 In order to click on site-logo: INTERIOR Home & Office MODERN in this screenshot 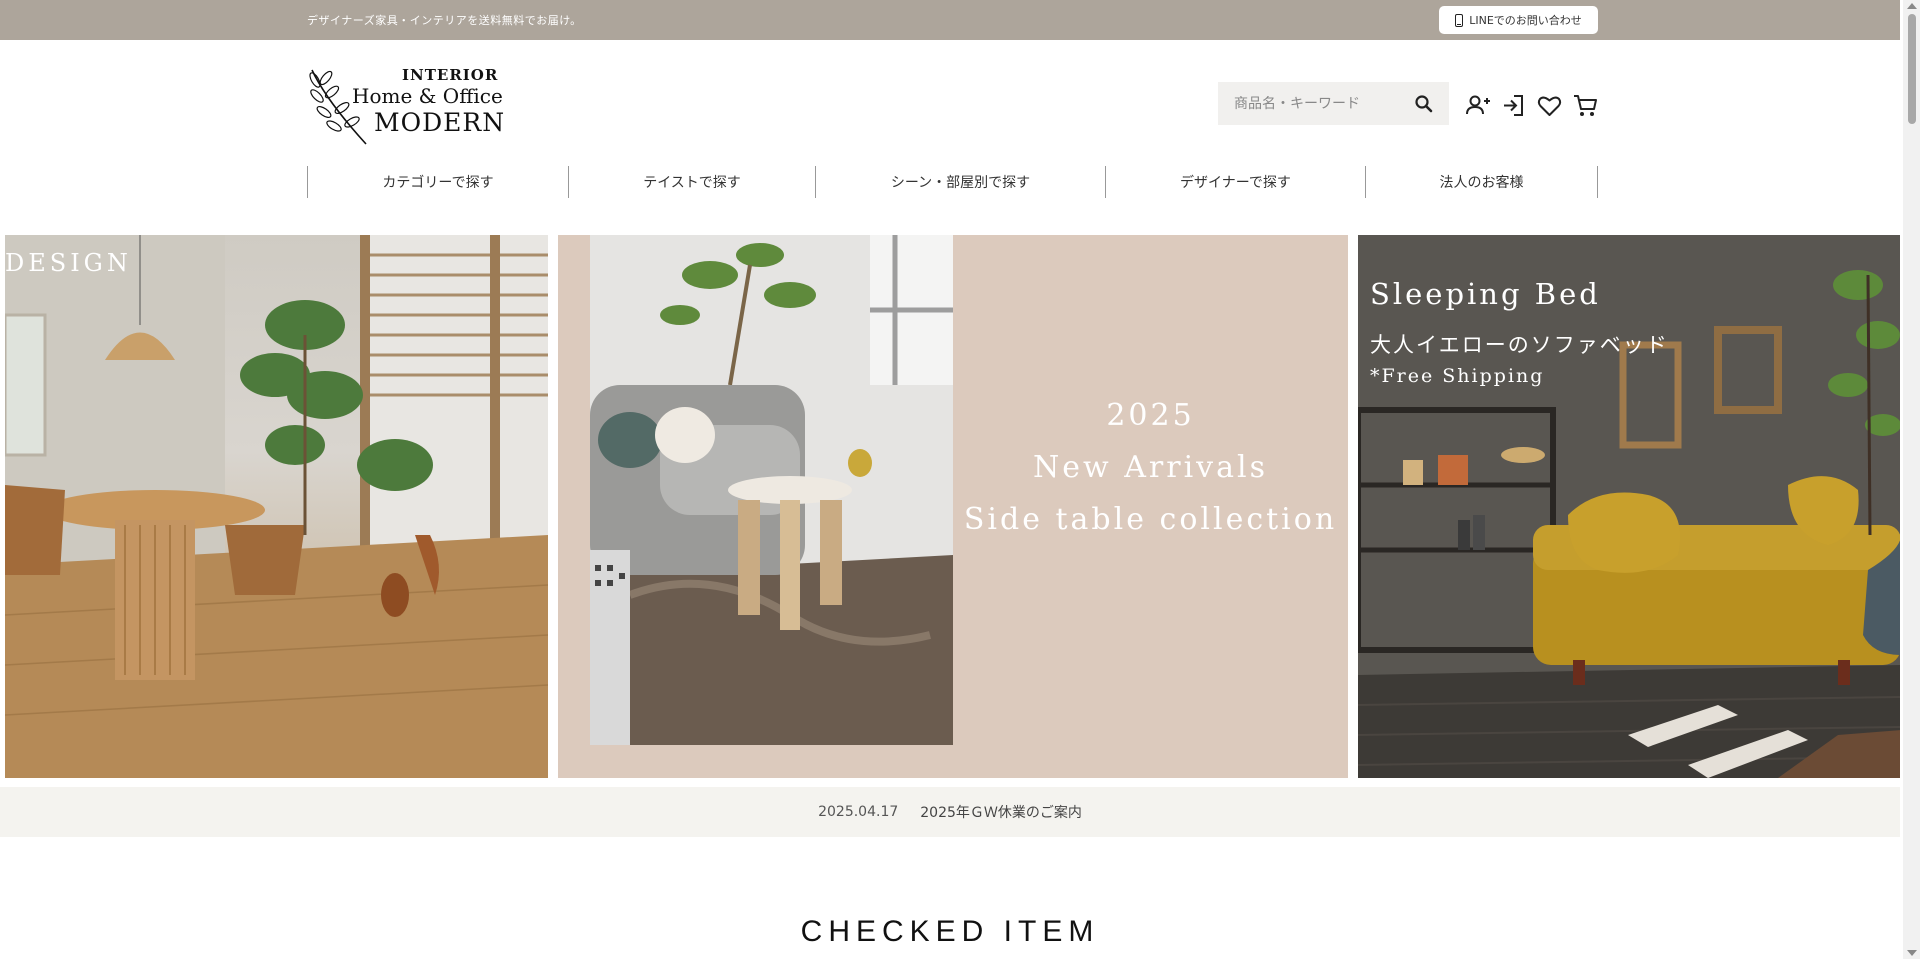, I will do `click(420, 105)`.